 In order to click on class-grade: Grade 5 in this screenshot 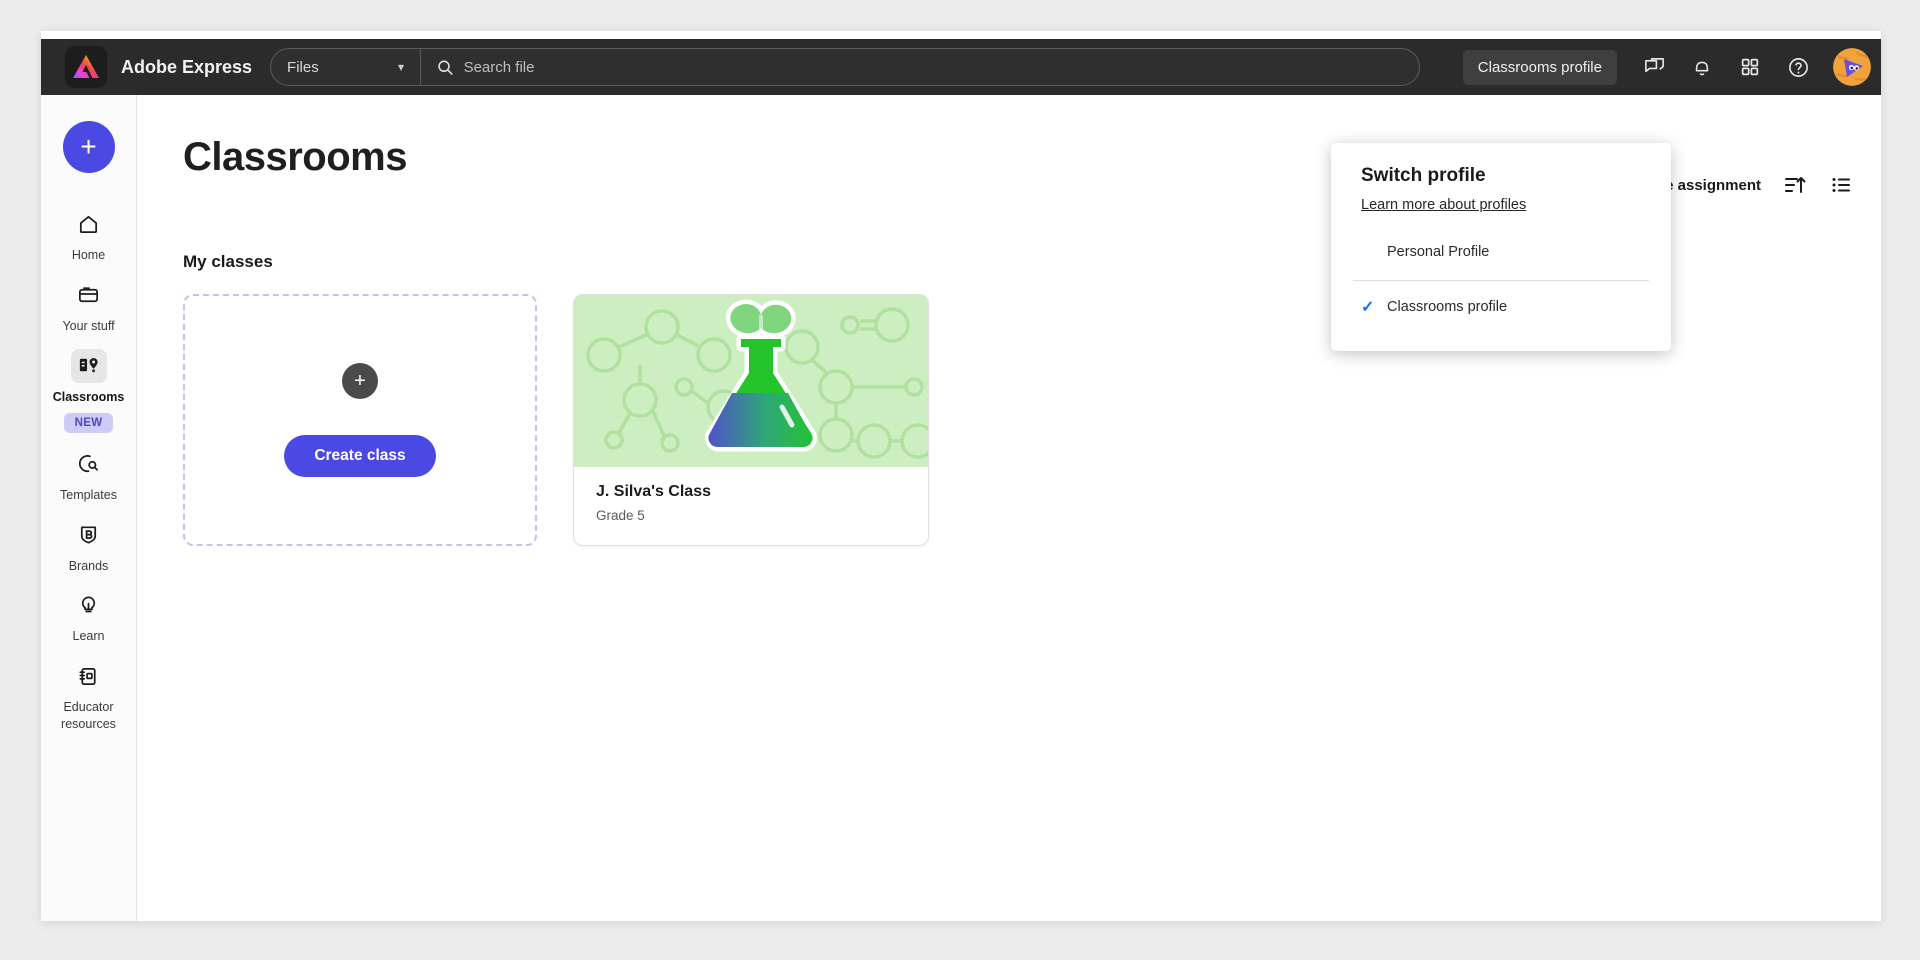, I will do `click(620, 515)`.